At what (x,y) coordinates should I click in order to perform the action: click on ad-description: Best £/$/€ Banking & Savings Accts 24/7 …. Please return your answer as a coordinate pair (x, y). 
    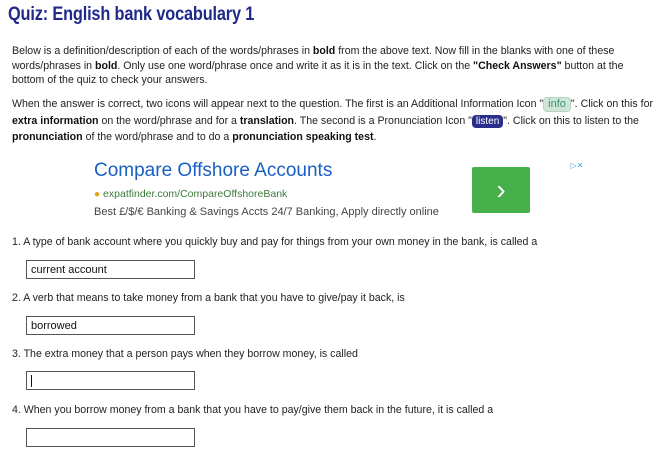
    Looking at the image, I should click on (266, 212).